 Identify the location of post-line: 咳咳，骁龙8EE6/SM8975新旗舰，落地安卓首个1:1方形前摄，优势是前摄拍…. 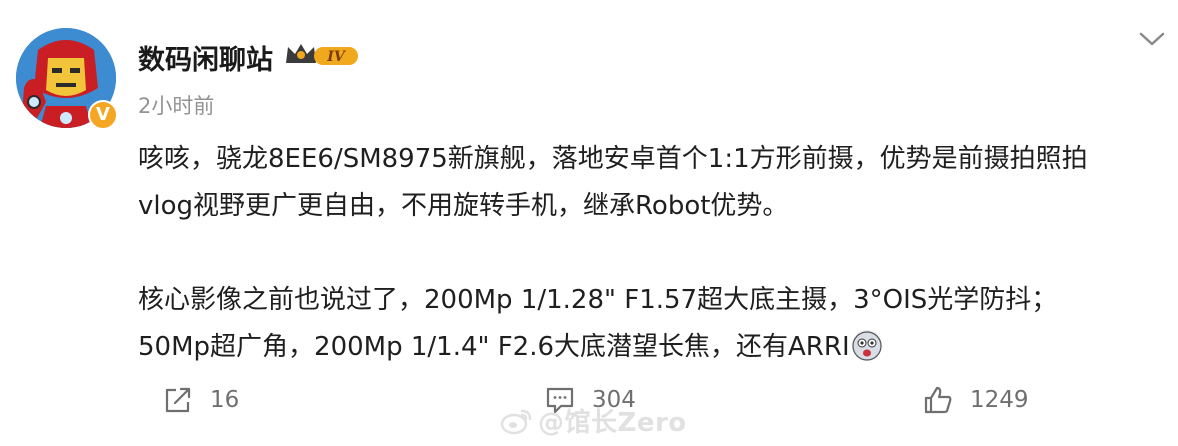
(613, 159).